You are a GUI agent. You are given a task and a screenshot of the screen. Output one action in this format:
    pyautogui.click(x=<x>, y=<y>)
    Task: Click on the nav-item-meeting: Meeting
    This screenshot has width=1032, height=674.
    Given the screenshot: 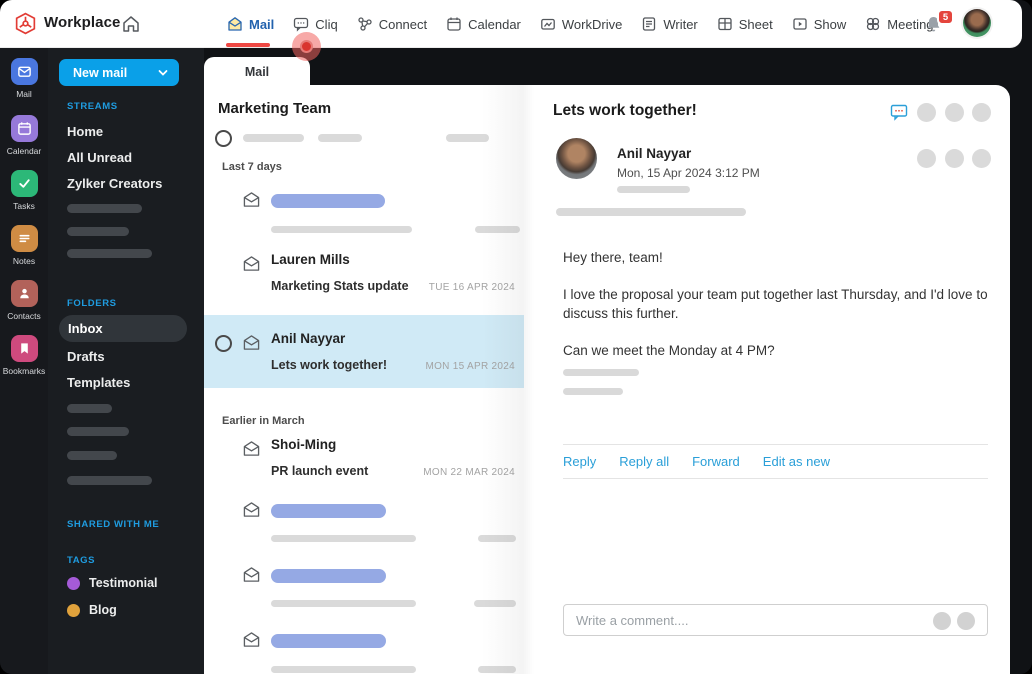 What is the action you would take?
    pyautogui.click(x=899, y=24)
    